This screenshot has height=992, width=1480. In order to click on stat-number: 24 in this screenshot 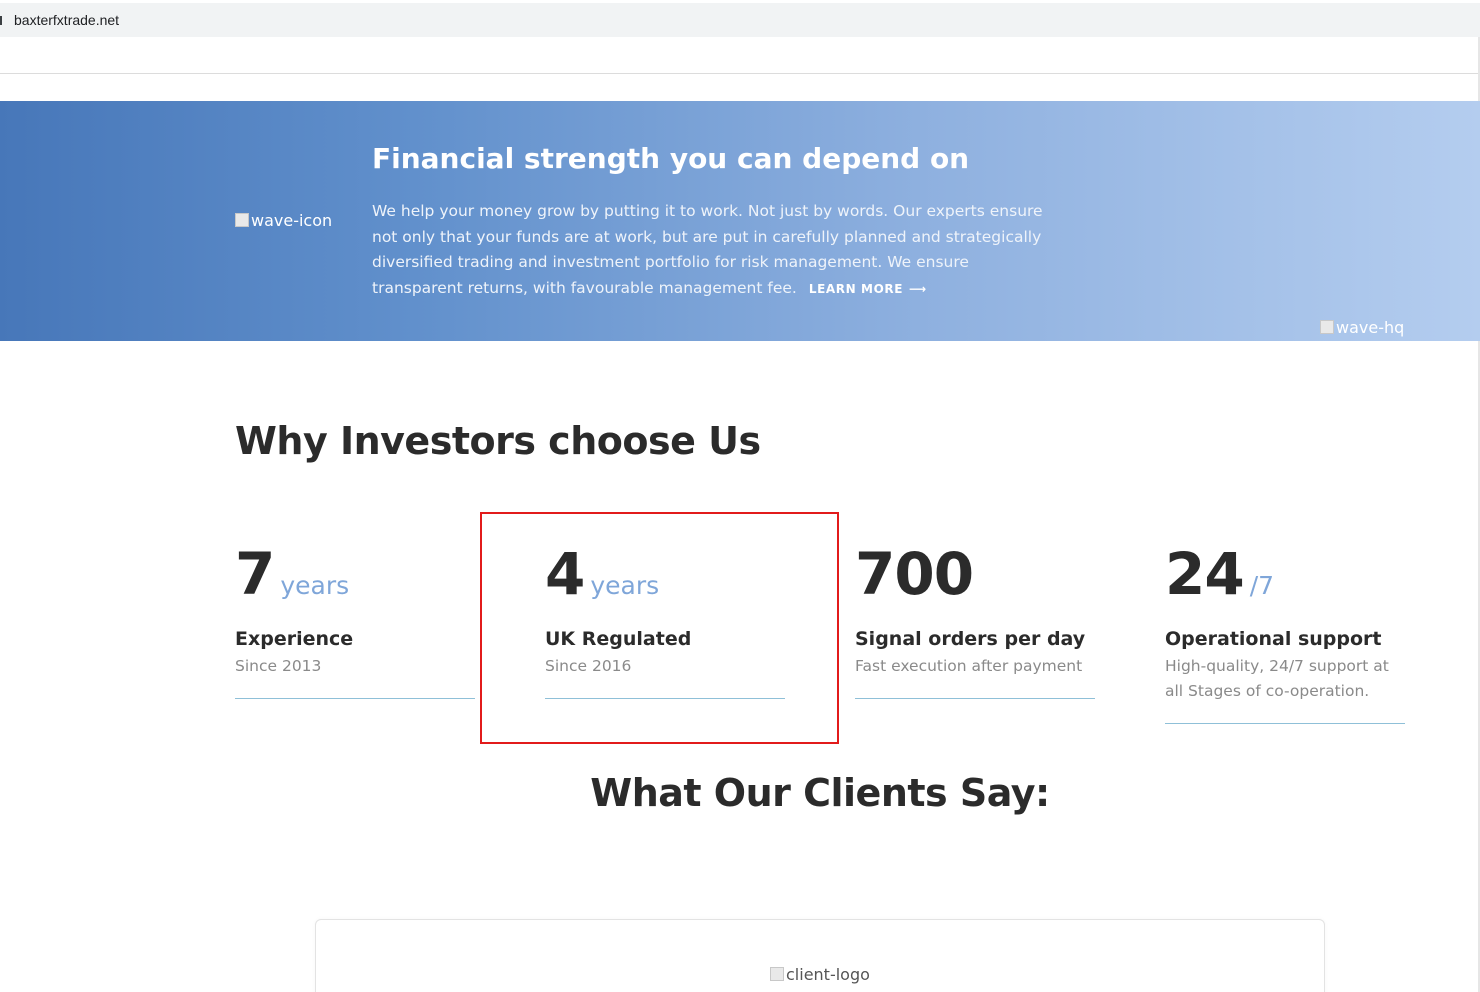, I will do `click(1205, 574)`.